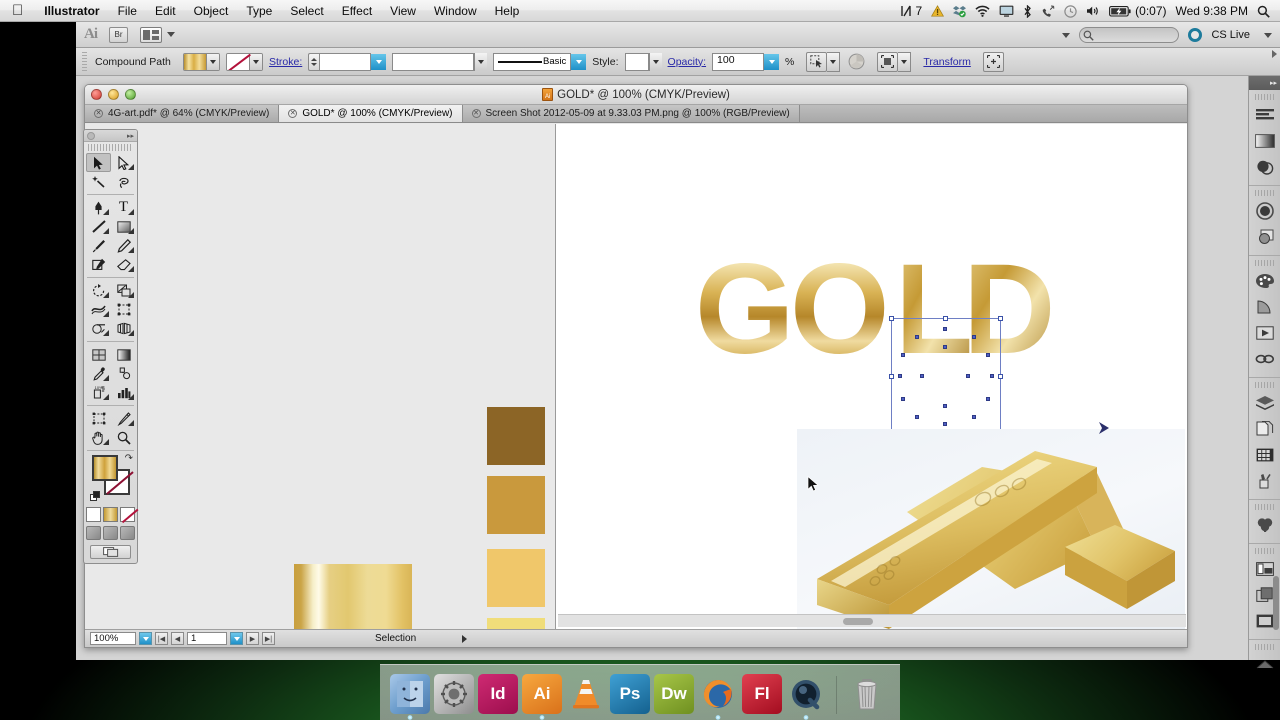 This screenshot has width=1280, height=720. I want to click on none-mode-button, so click(127, 514).